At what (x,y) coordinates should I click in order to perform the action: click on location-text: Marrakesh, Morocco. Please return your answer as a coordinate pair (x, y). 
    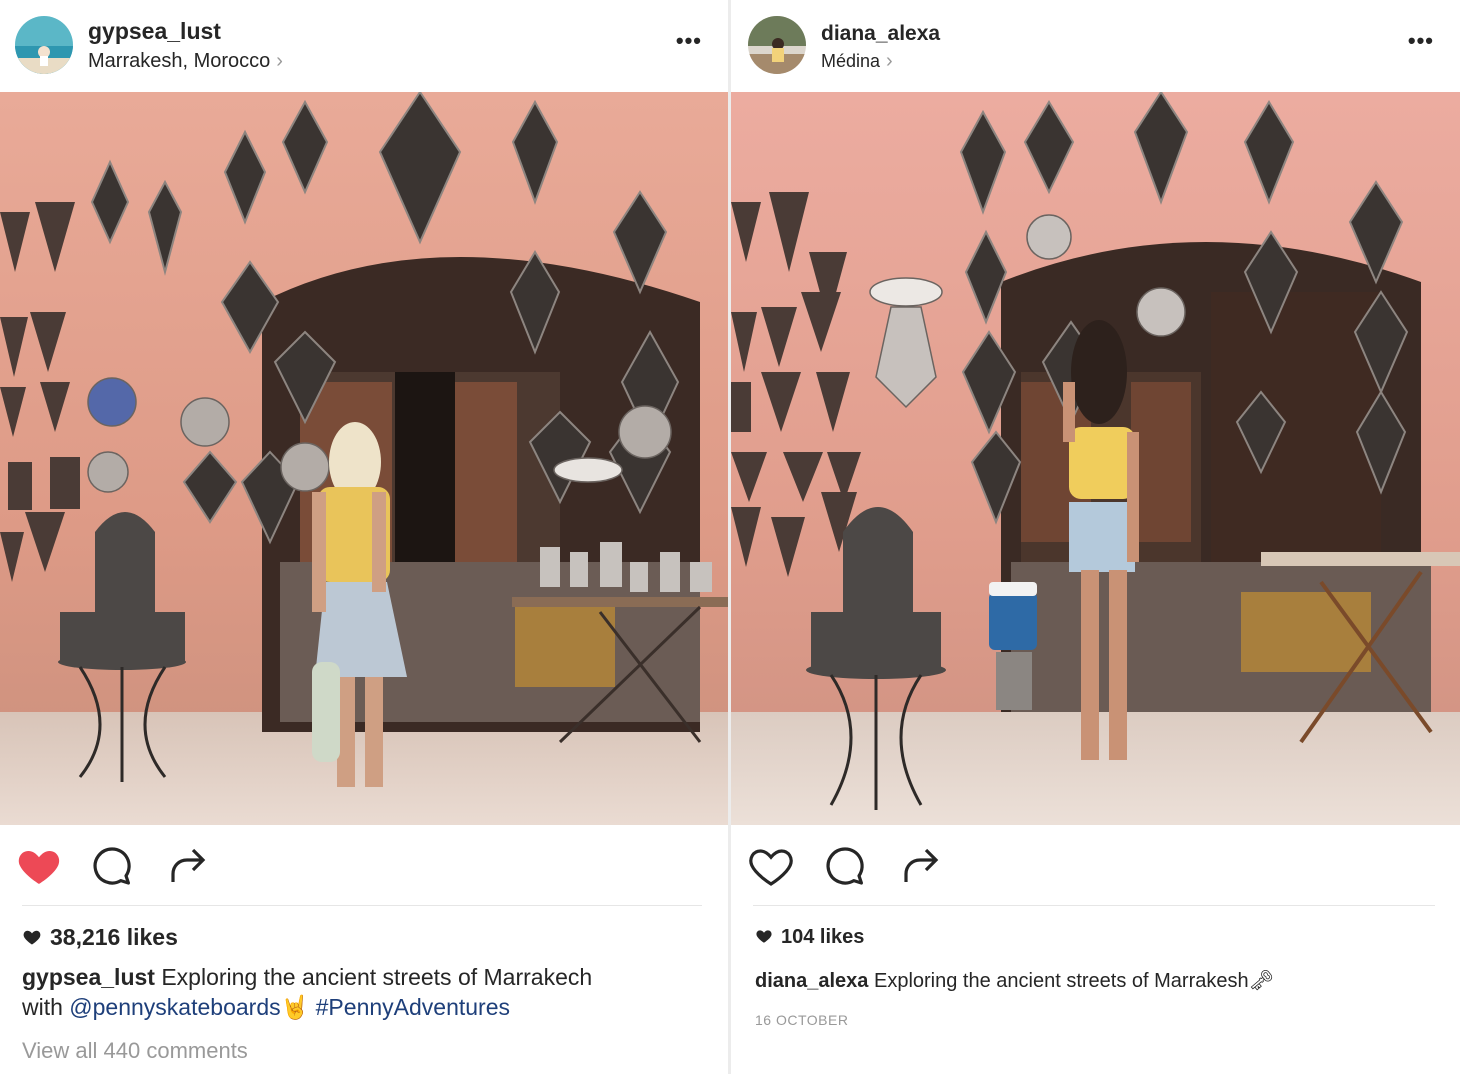
    Looking at the image, I should click on (179, 61).